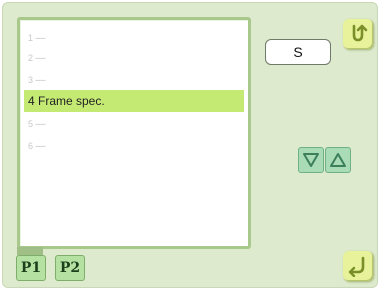  I want to click on corner-return-icon, so click(356, 266).